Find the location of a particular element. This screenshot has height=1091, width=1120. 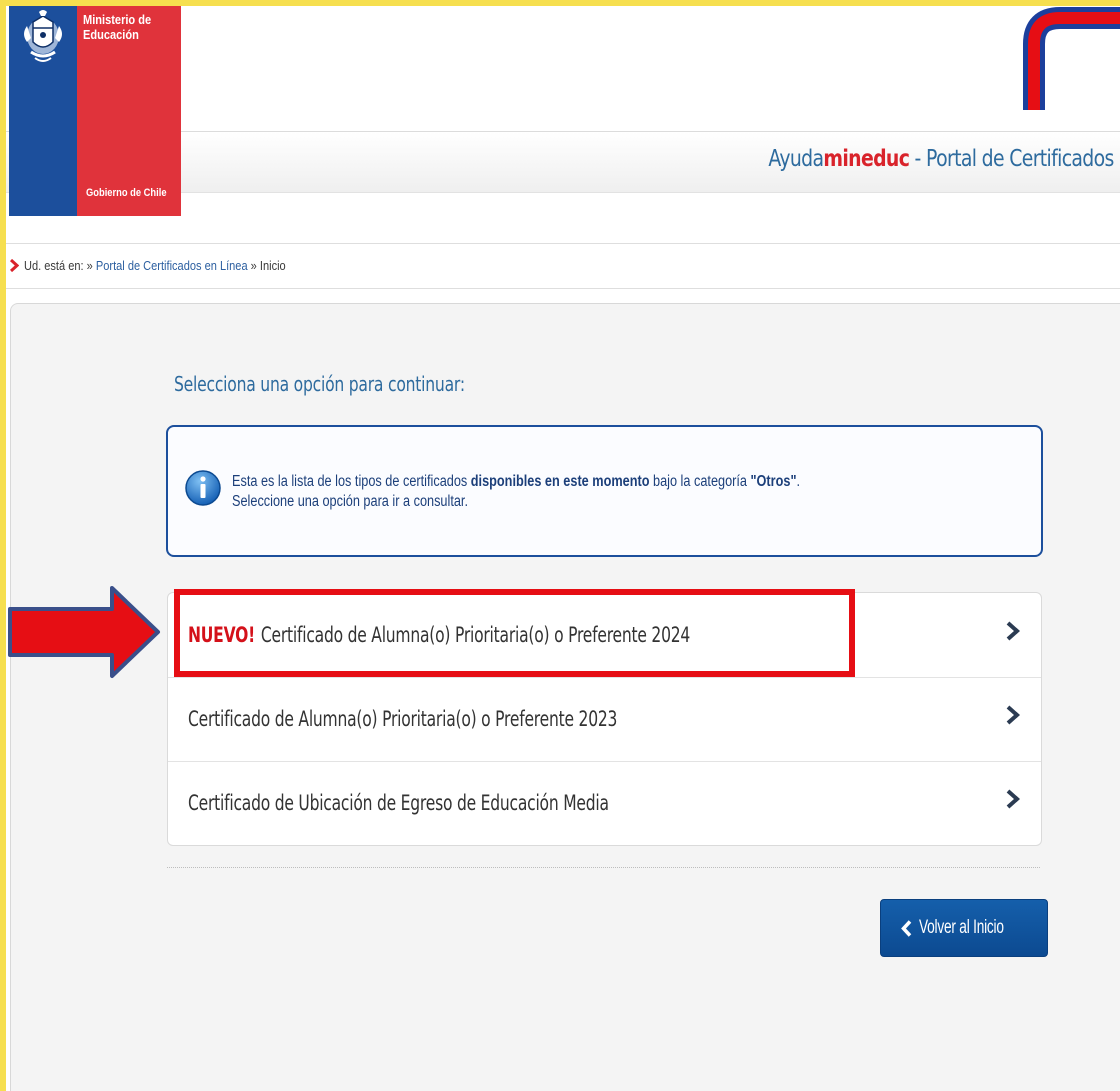

portal-title: Ayudamineduc - Portal de Certificados e is located at coordinates (944, 159).